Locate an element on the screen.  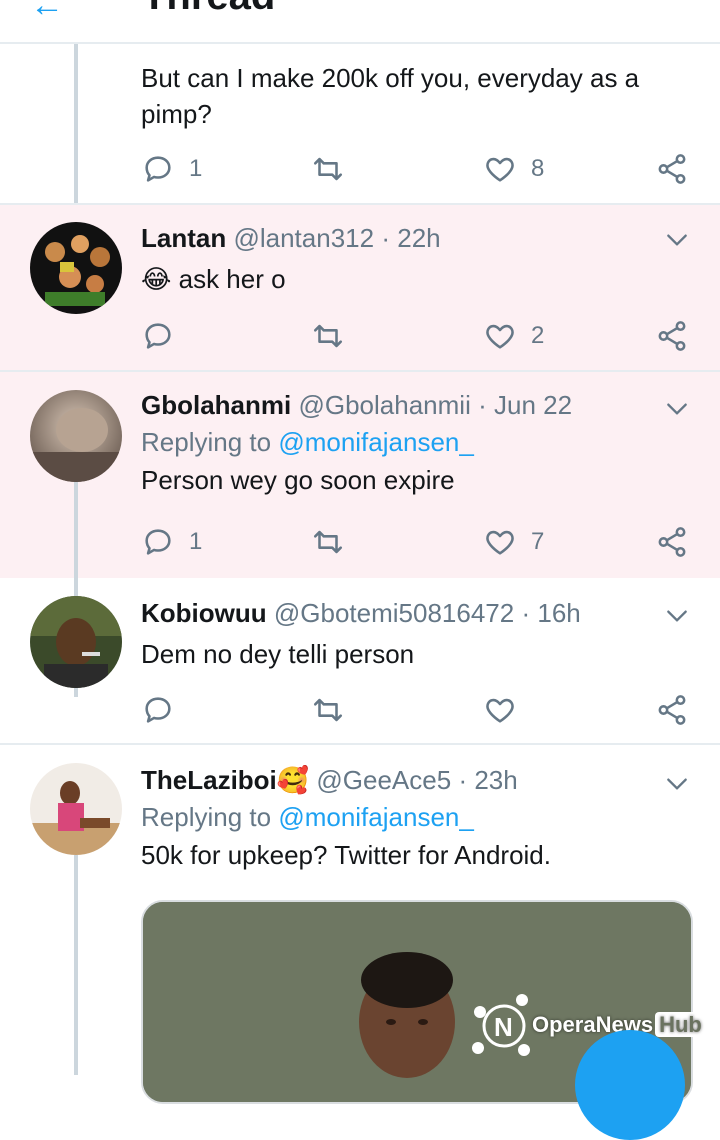
tweet-header: Gbolahanmi @Gbolahanmii · Jun 22 is located at coordinates (415, 405).